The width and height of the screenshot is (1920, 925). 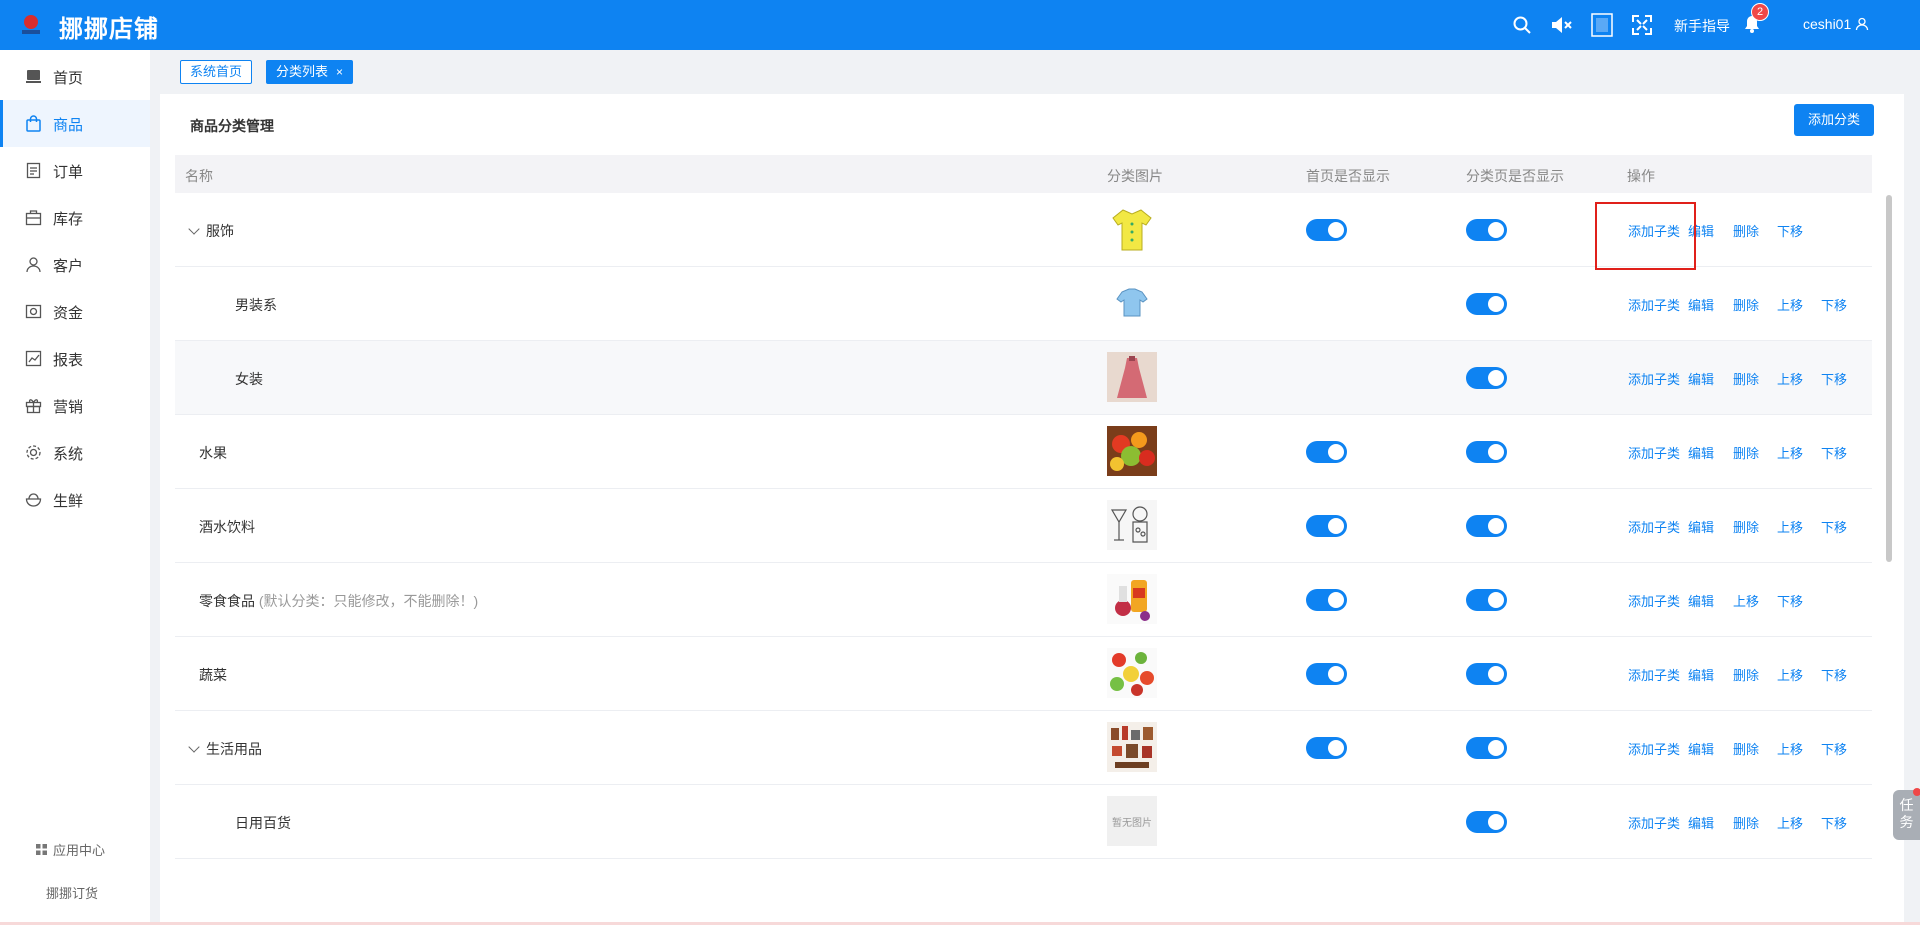 What do you see at coordinates (1889, 378) in the screenshot?
I see `scrollbar` at bounding box center [1889, 378].